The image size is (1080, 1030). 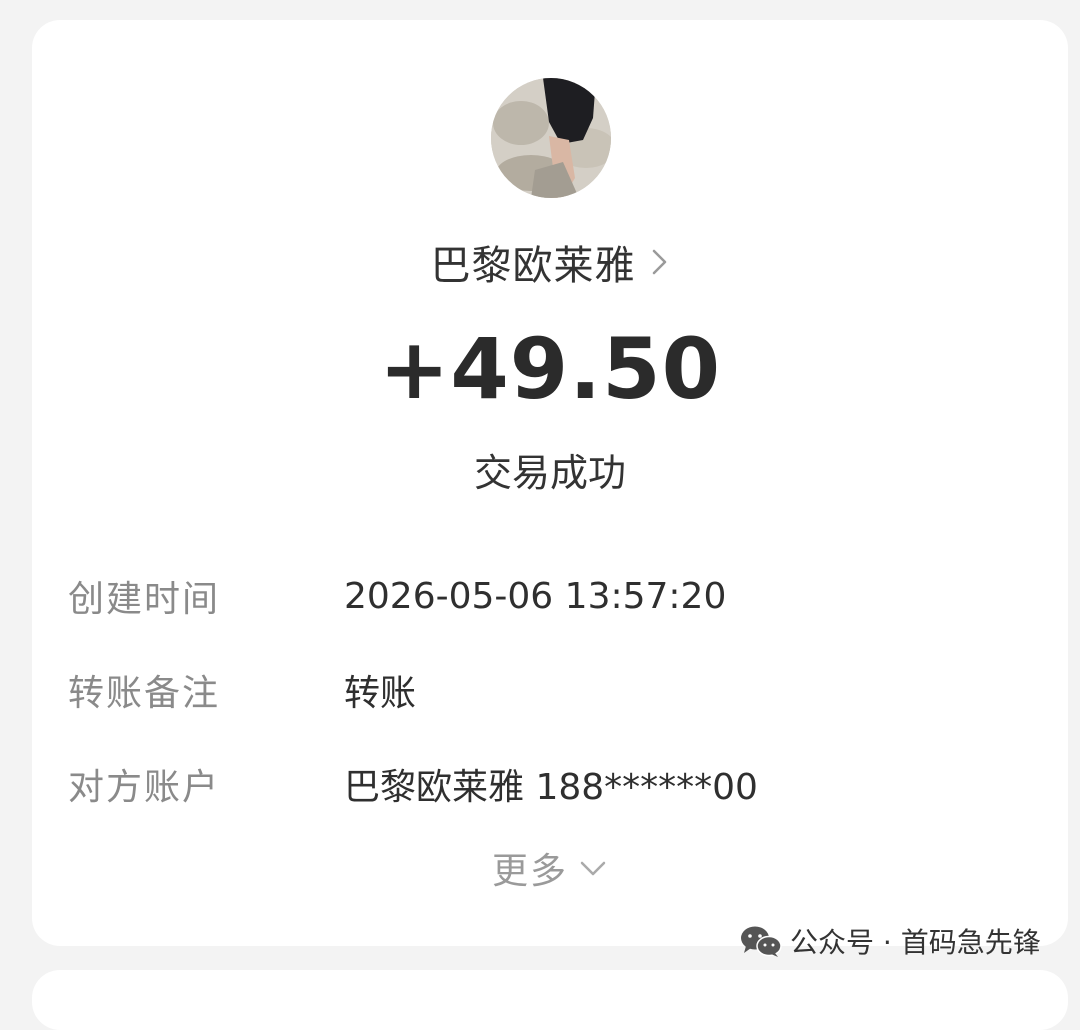 I want to click on detail-label: 创建时间, so click(x=144, y=599).